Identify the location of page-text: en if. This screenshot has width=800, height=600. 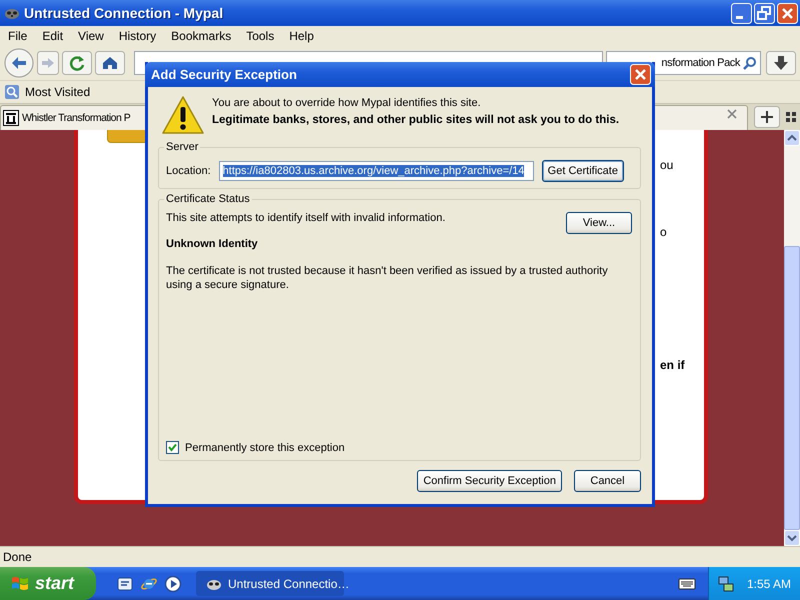
(672, 365).